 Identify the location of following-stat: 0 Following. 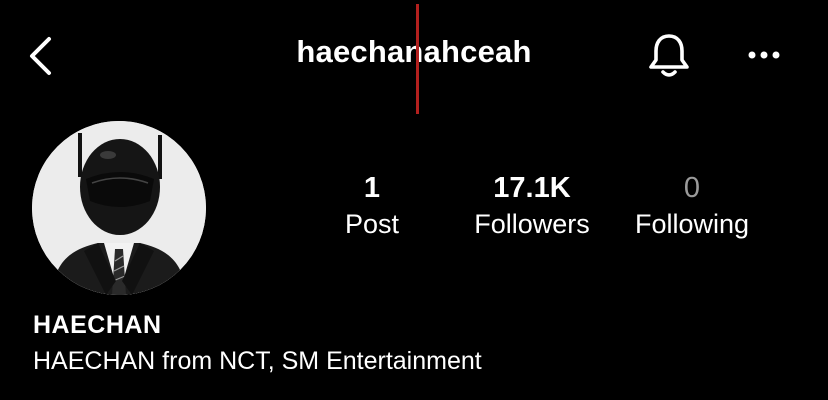
(692, 206).